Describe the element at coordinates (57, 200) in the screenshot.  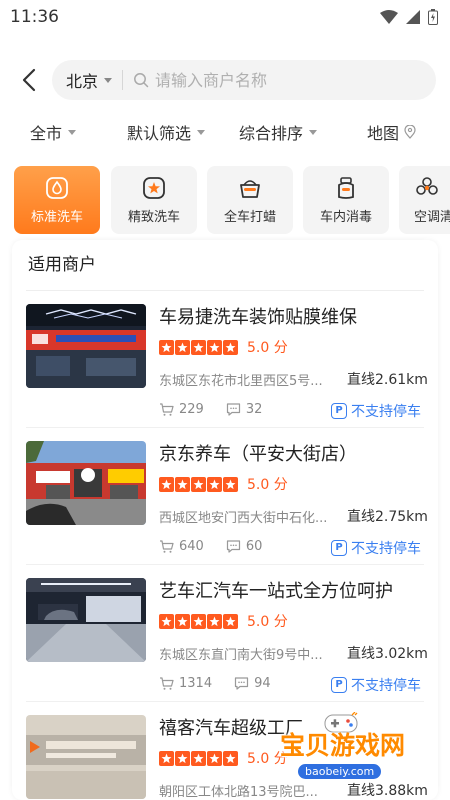
I see `category-standard-wash: 标准洗车` at that location.